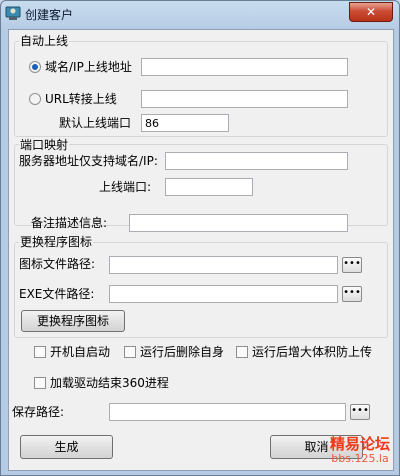  I want to click on domain-ip-label: 域名/IP上线地址, so click(88, 67).